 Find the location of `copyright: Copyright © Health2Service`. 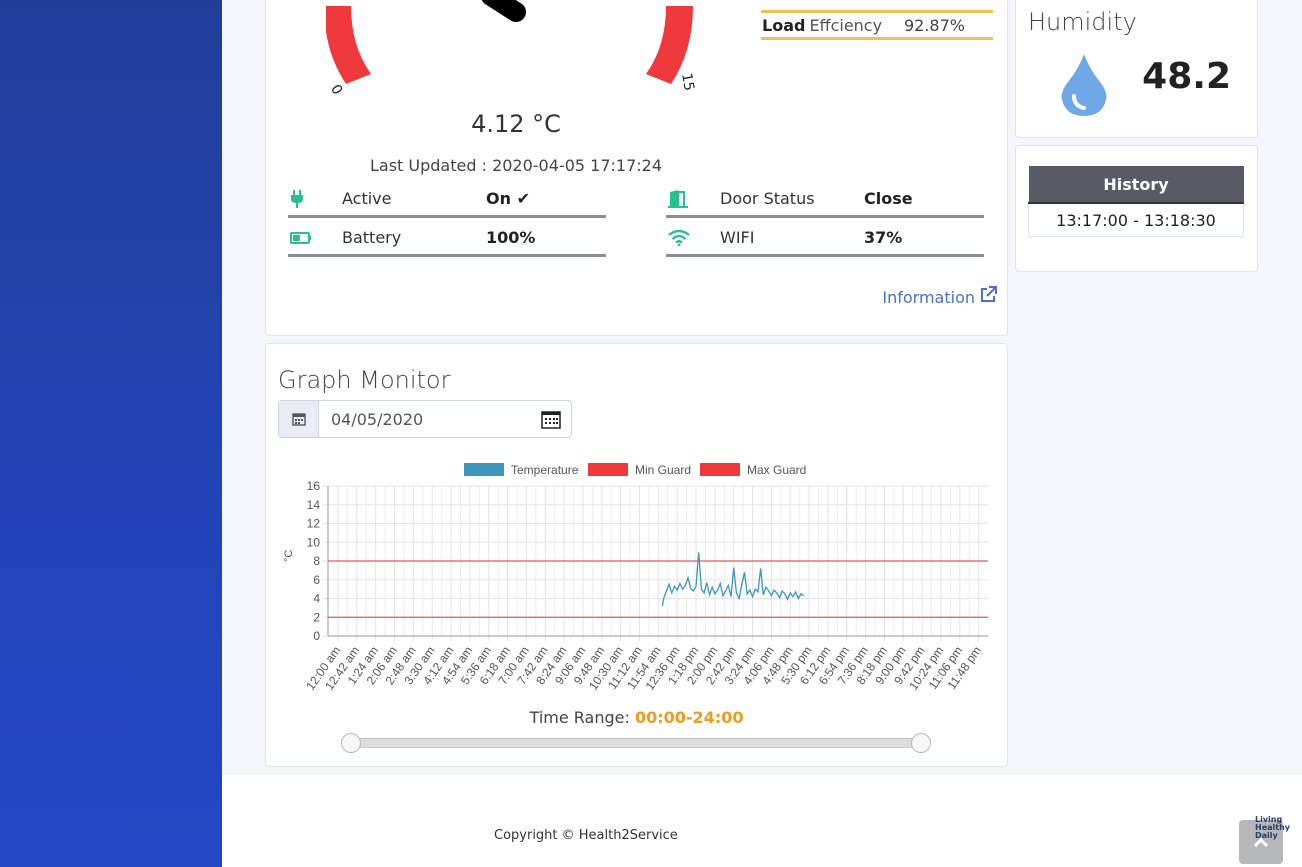

copyright: Copyright © Health2Service is located at coordinates (586, 835).